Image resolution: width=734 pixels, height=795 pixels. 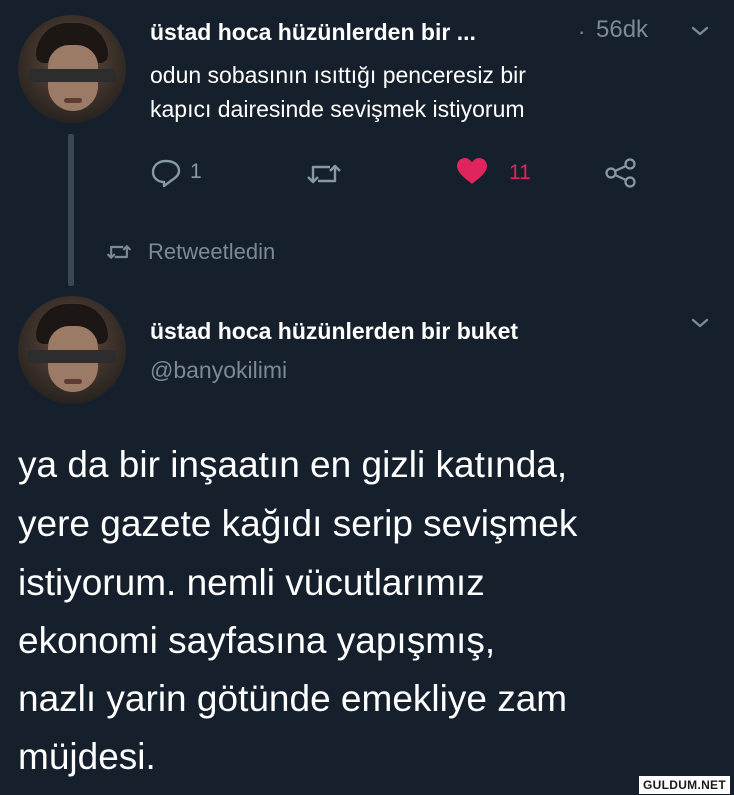 What do you see at coordinates (87, 756) in the screenshot?
I see `tweet-text-line: müjdesi.` at bounding box center [87, 756].